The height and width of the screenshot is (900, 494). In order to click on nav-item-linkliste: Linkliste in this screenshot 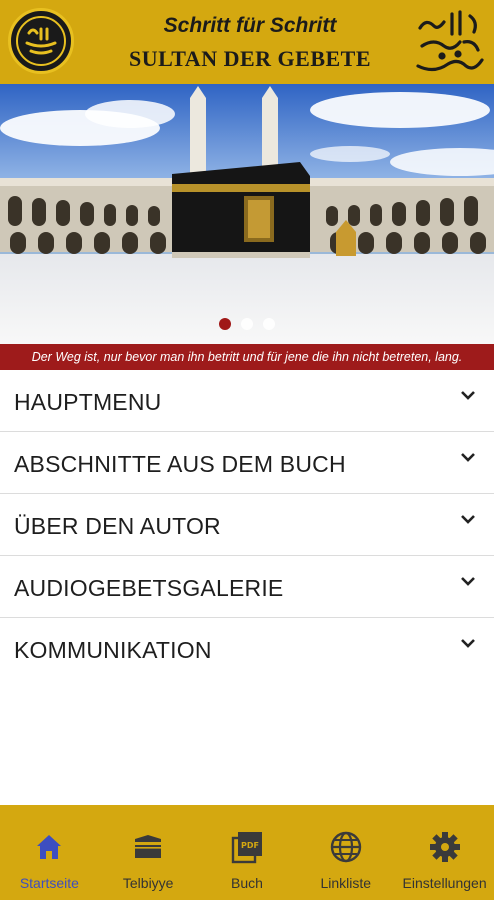, I will do `click(345, 852)`.